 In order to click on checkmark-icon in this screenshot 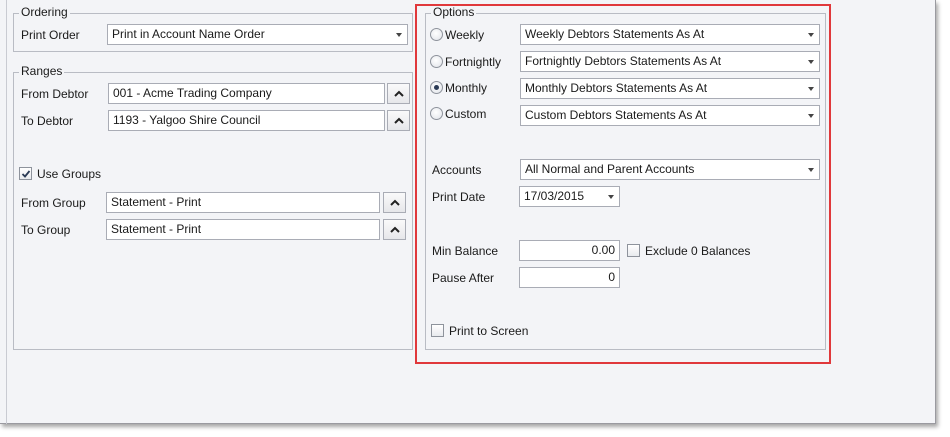, I will do `click(26, 174)`.